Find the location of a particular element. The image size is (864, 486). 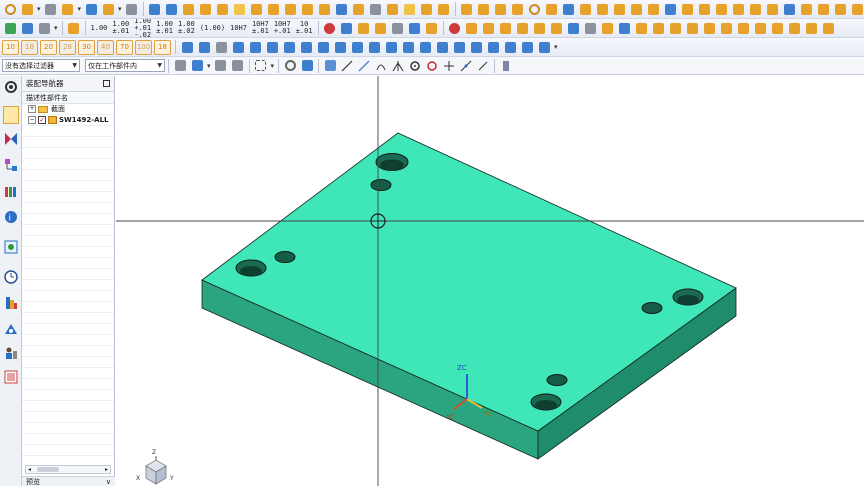

select-feature-icon is located at coordinates (197, 66).